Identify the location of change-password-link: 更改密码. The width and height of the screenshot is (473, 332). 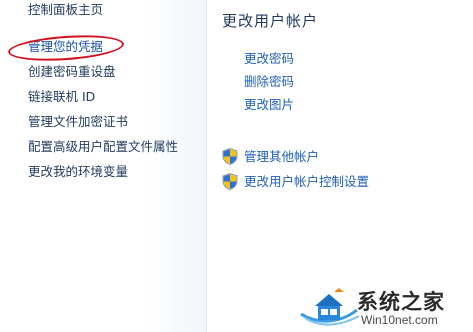
(269, 59).